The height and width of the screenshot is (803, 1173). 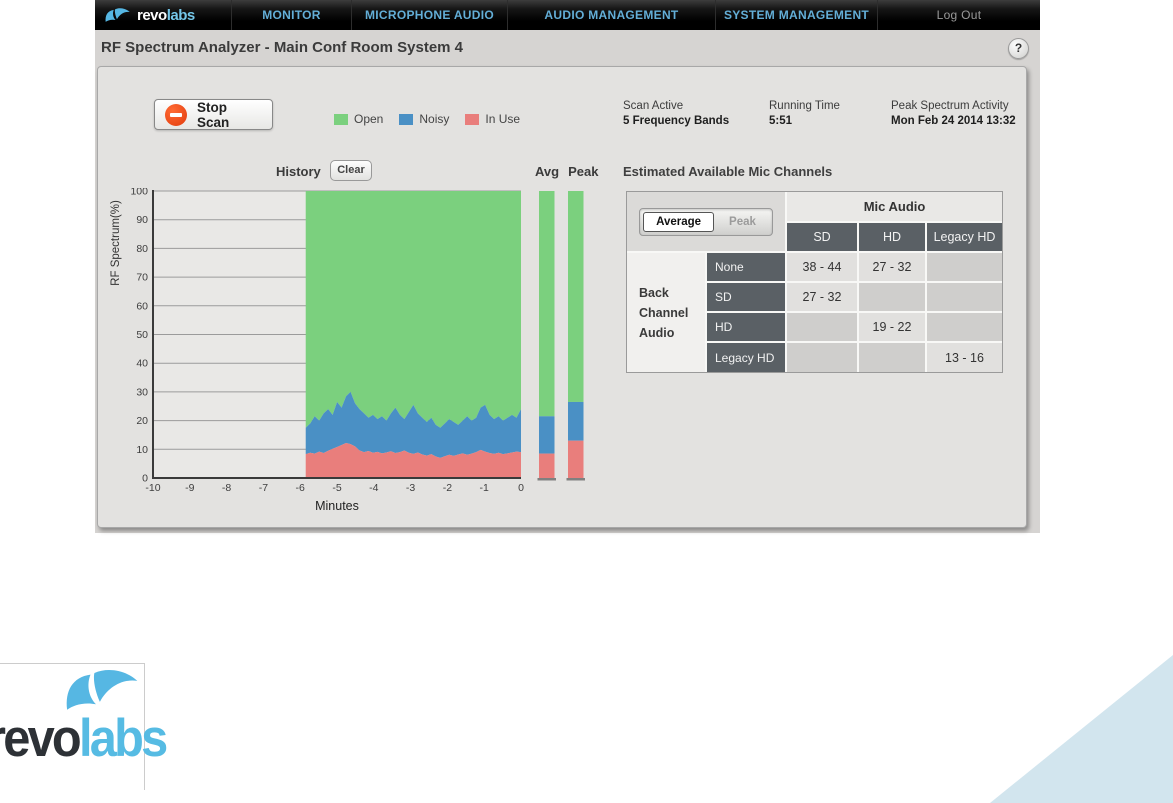 What do you see at coordinates (892, 327) in the screenshot?
I see `table-cell: 19 - 22` at bounding box center [892, 327].